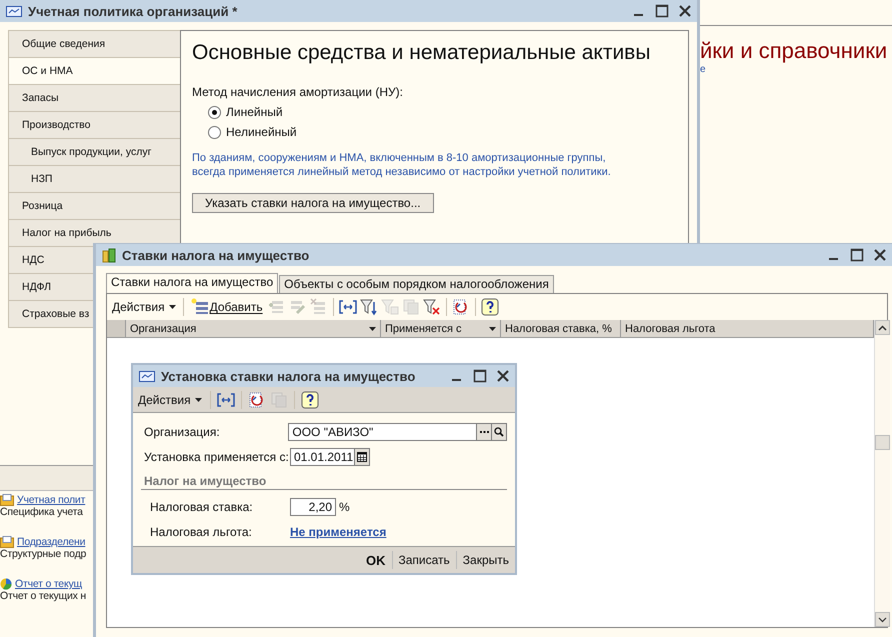 The height and width of the screenshot is (637, 892). I want to click on page-heading: йки и справочники, so click(794, 51).